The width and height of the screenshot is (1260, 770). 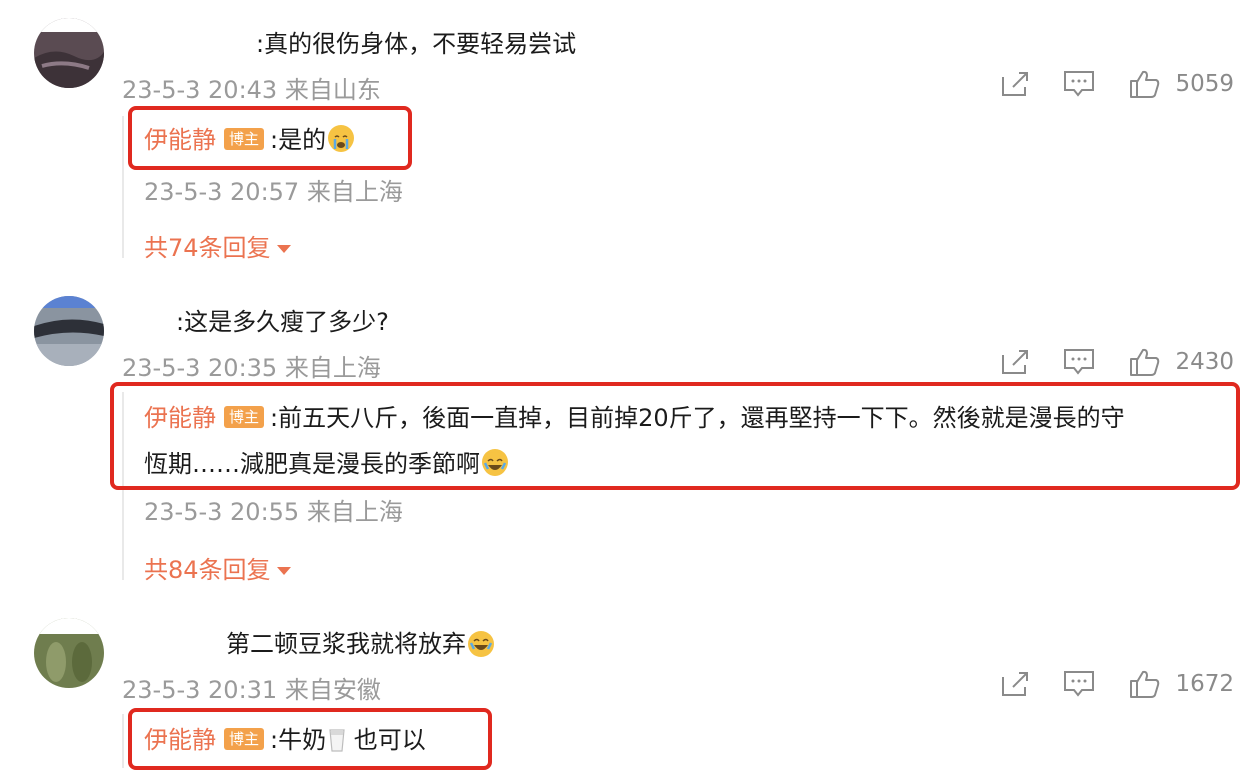 What do you see at coordinates (416, 44) in the screenshot?
I see `comment-text: :真的很伤身体，不要轻易尝试` at bounding box center [416, 44].